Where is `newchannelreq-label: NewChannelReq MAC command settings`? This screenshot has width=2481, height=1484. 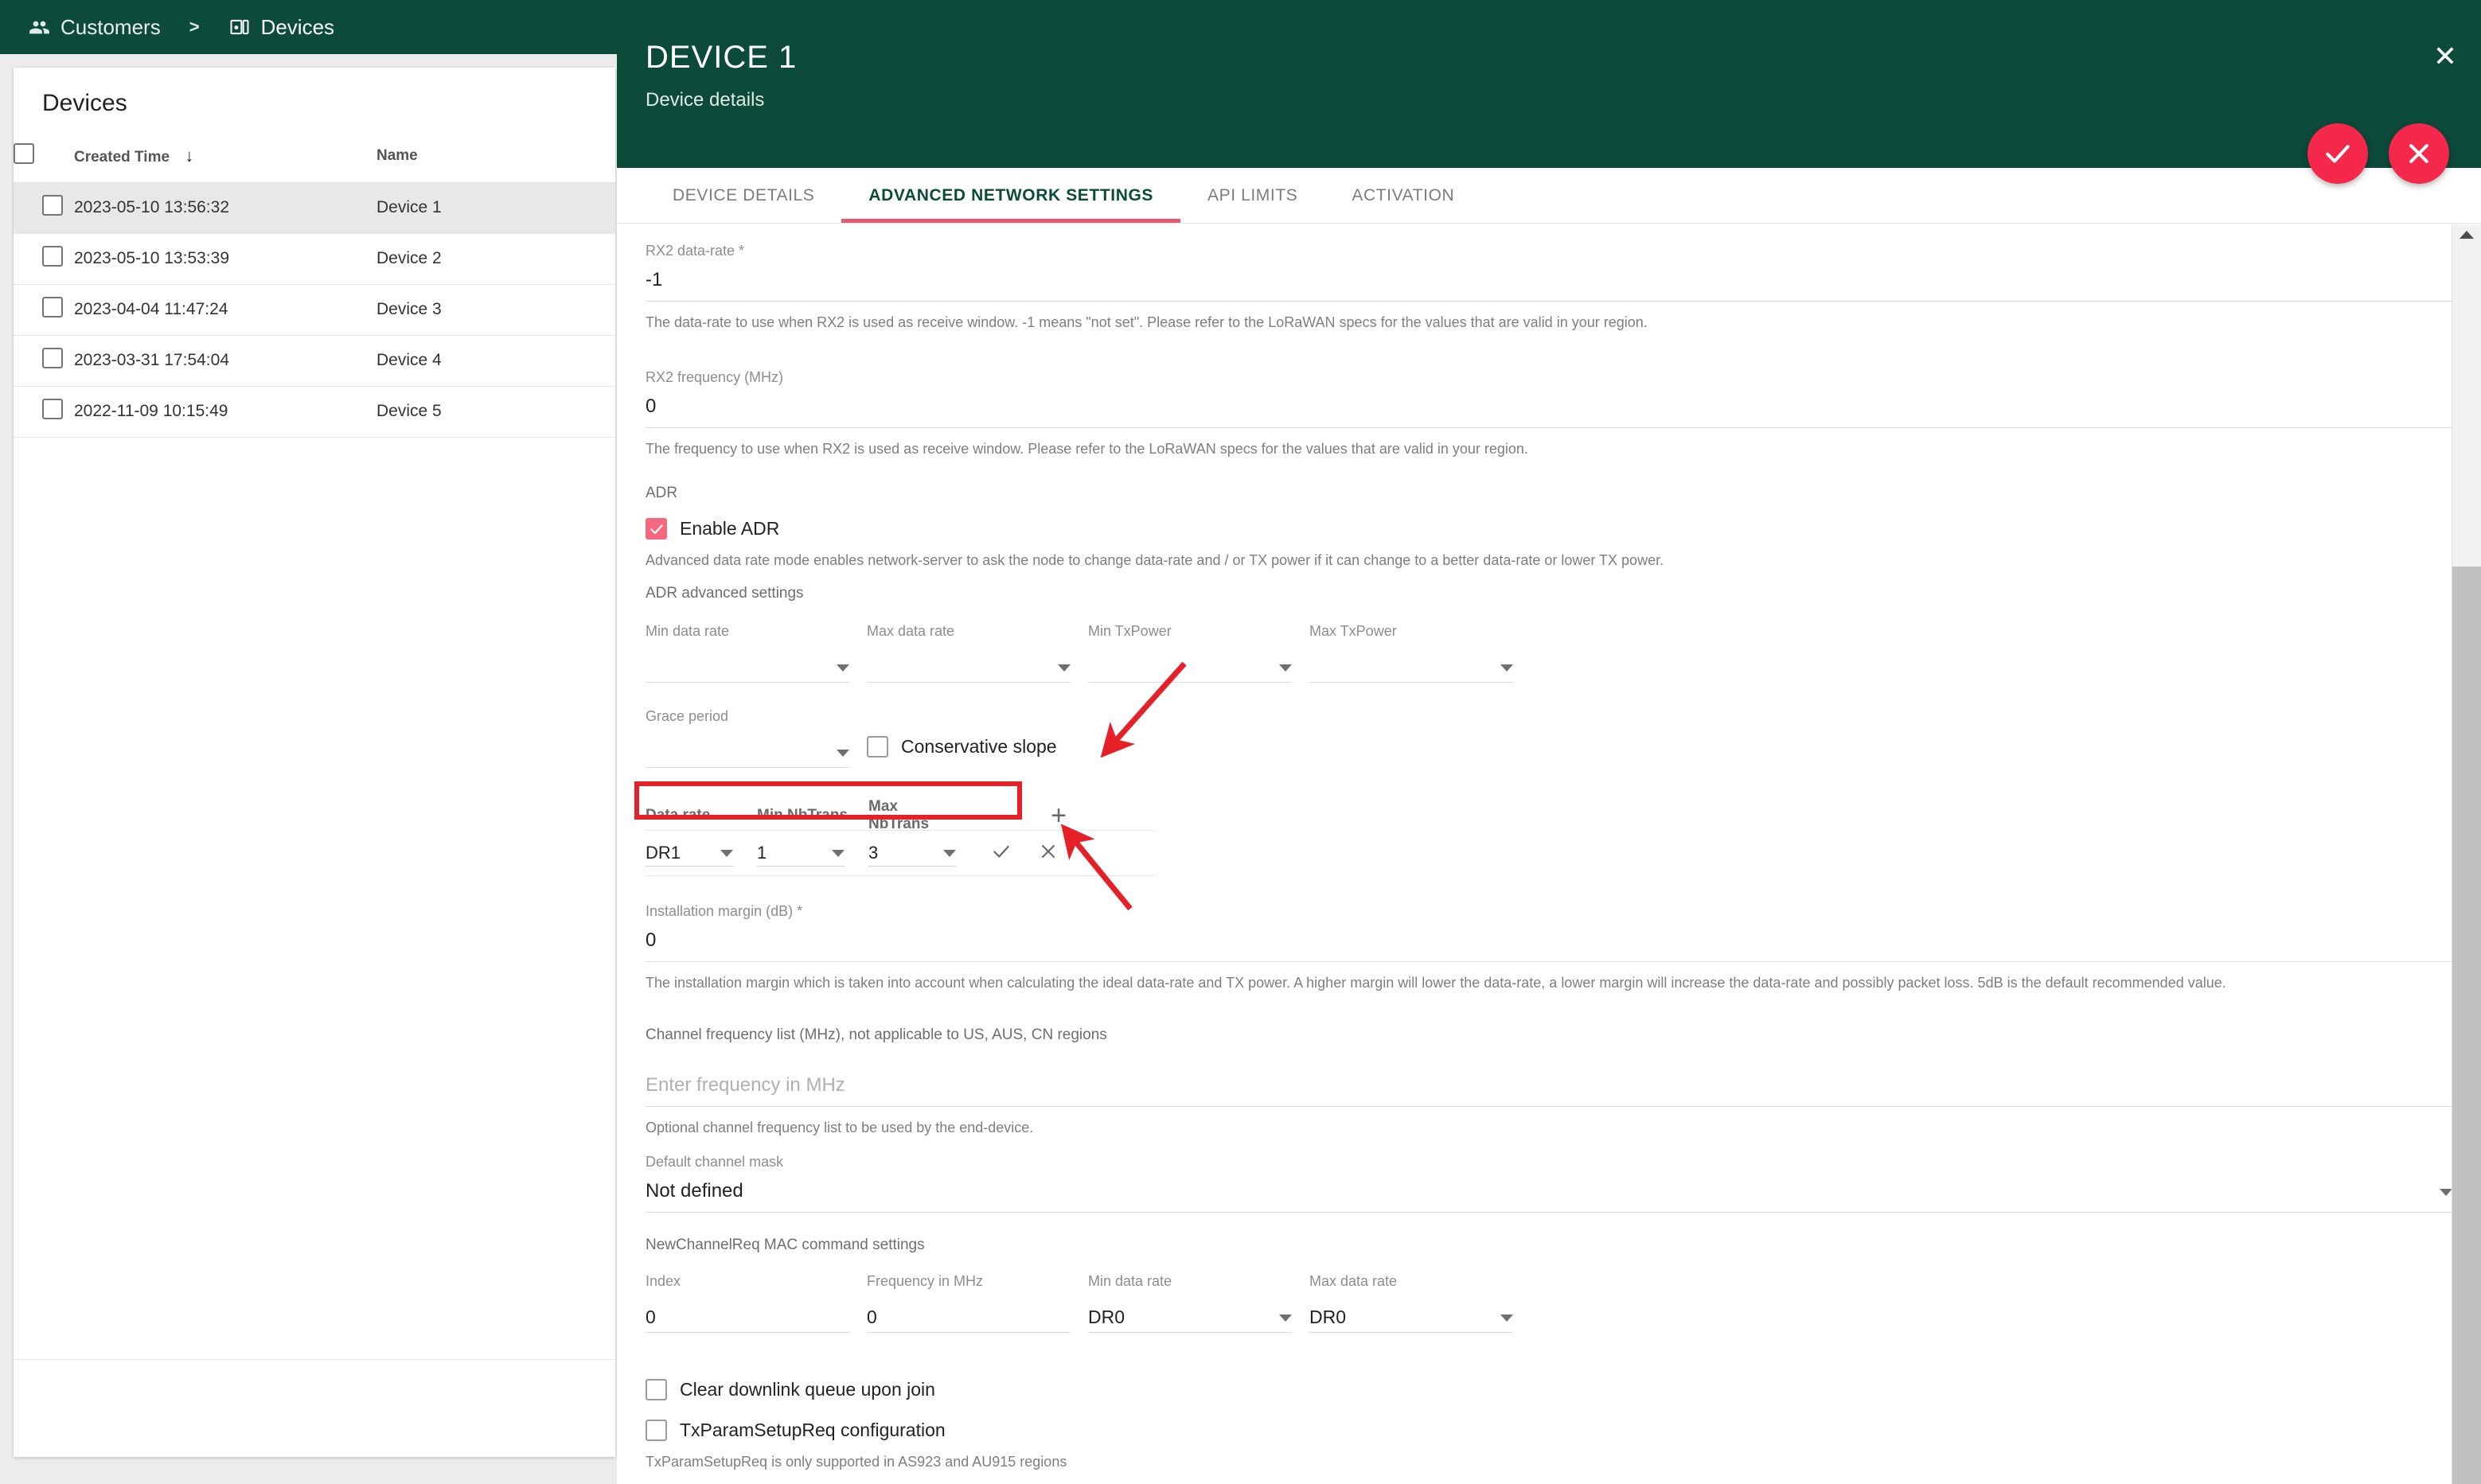
newchannelreq-label: NewChannelReq MAC command settings is located at coordinates (785, 1245).